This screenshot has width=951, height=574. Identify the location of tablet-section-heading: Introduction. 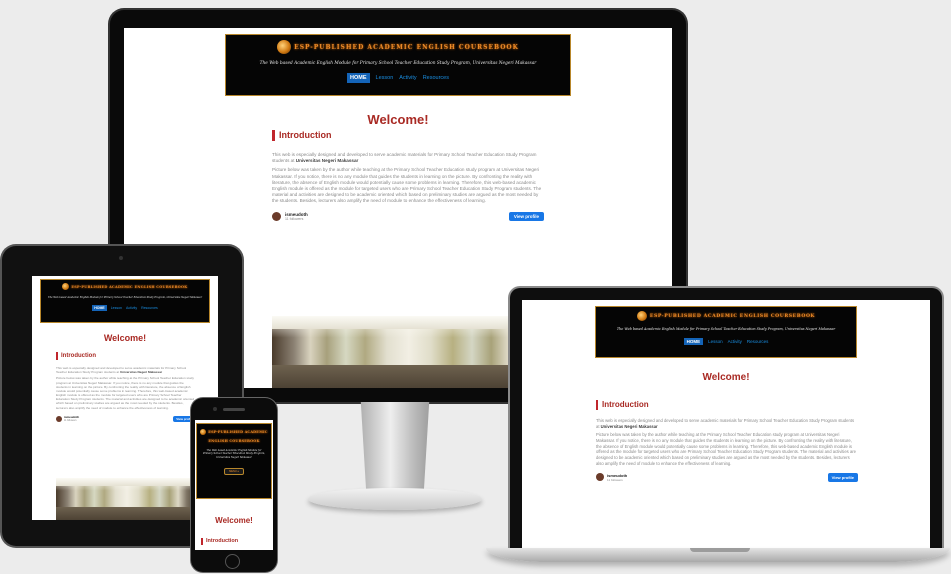
(126, 356).